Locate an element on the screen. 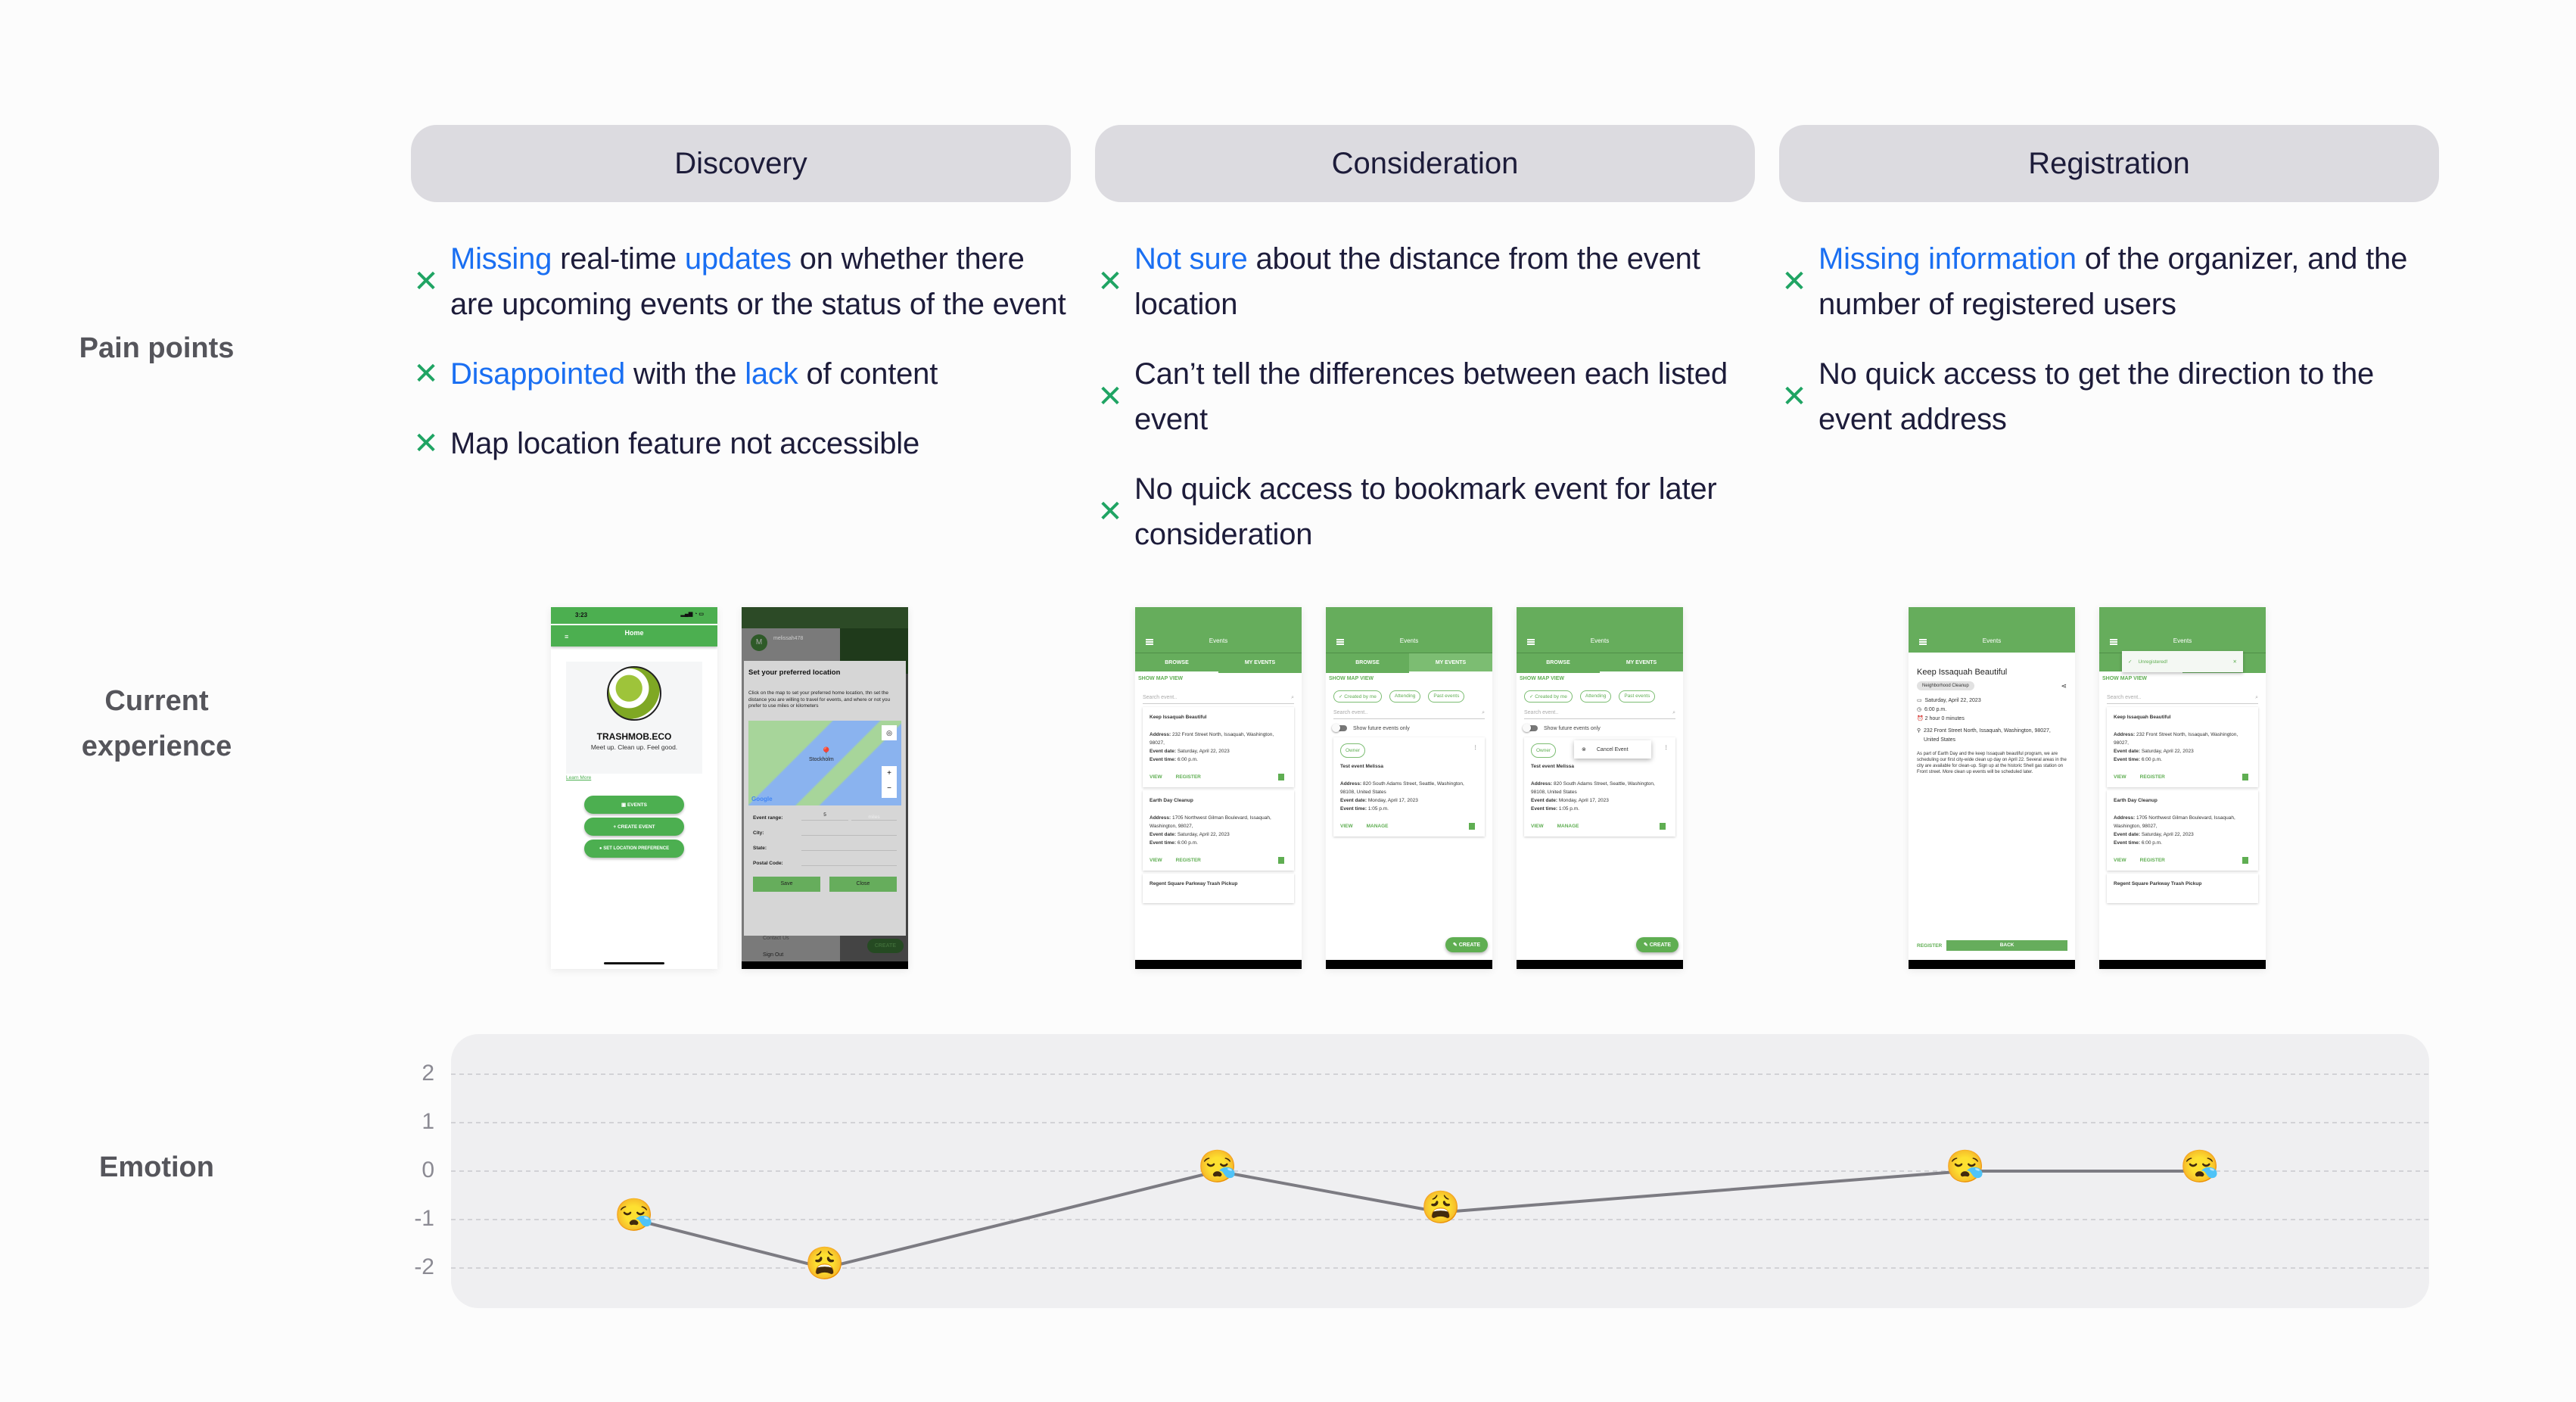 The height and width of the screenshot is (1402, 2576). emotion-chart is located at coordinates (1440, 1171).